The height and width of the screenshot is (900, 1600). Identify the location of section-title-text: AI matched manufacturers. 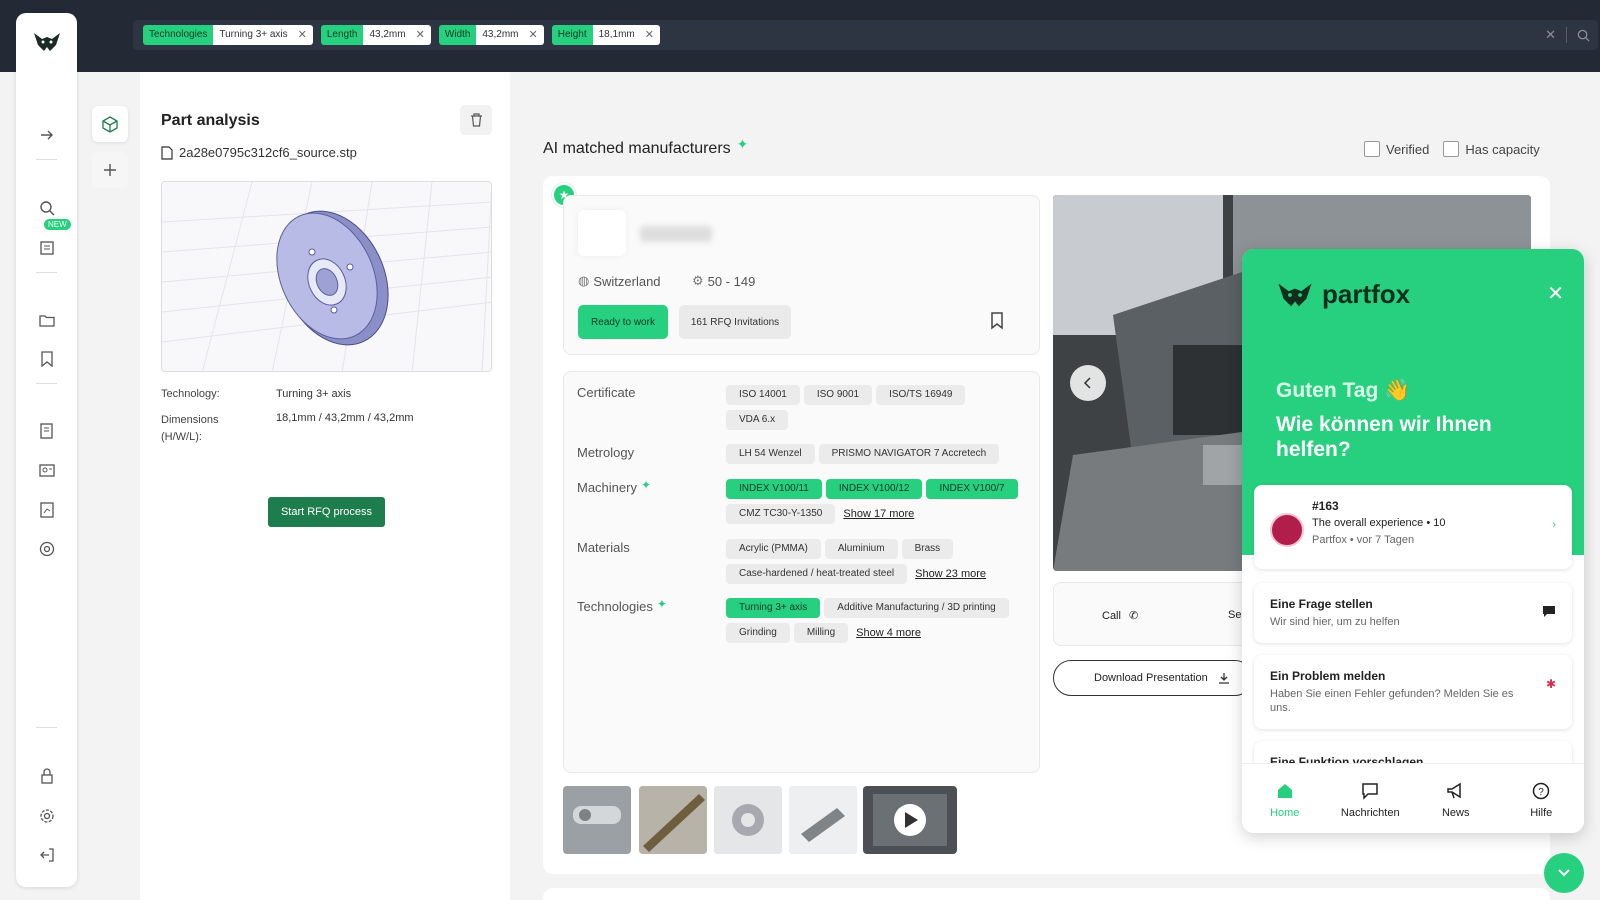
(637, 148).